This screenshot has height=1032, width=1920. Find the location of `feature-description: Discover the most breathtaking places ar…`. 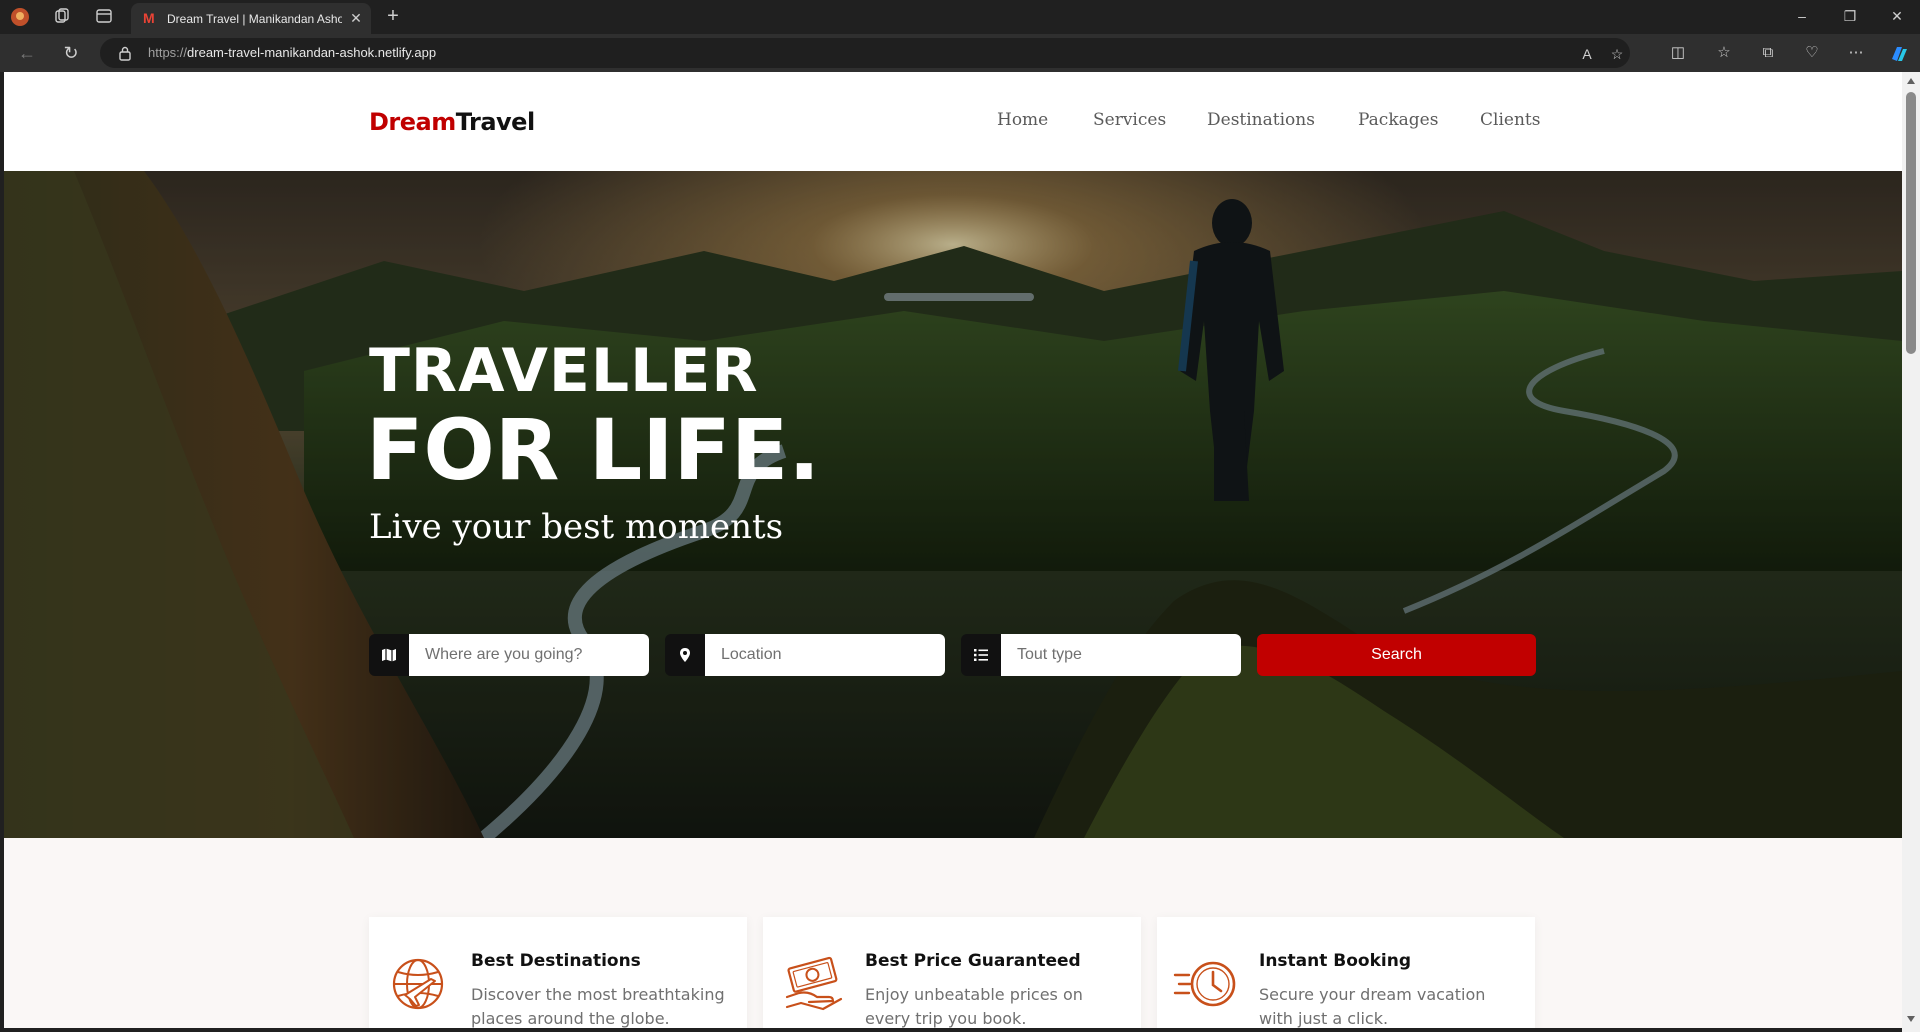

feature-description: Discover the most breathtaking places ar… is located at coordinates (598, 1006).